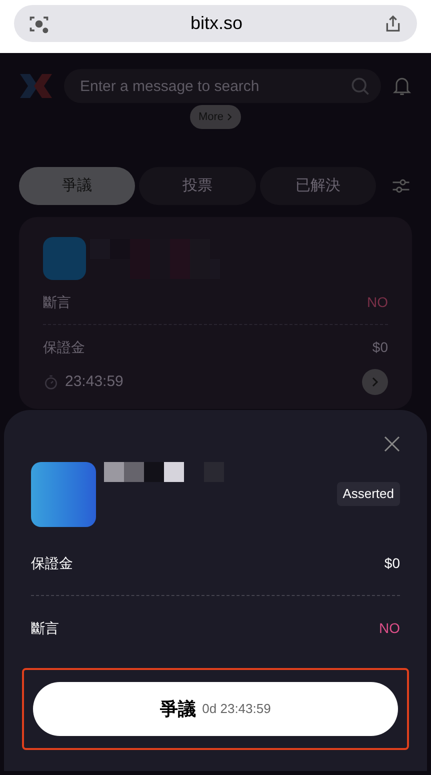 The image size is (431, 775). I want to click on close-icon, so click(392, 444).